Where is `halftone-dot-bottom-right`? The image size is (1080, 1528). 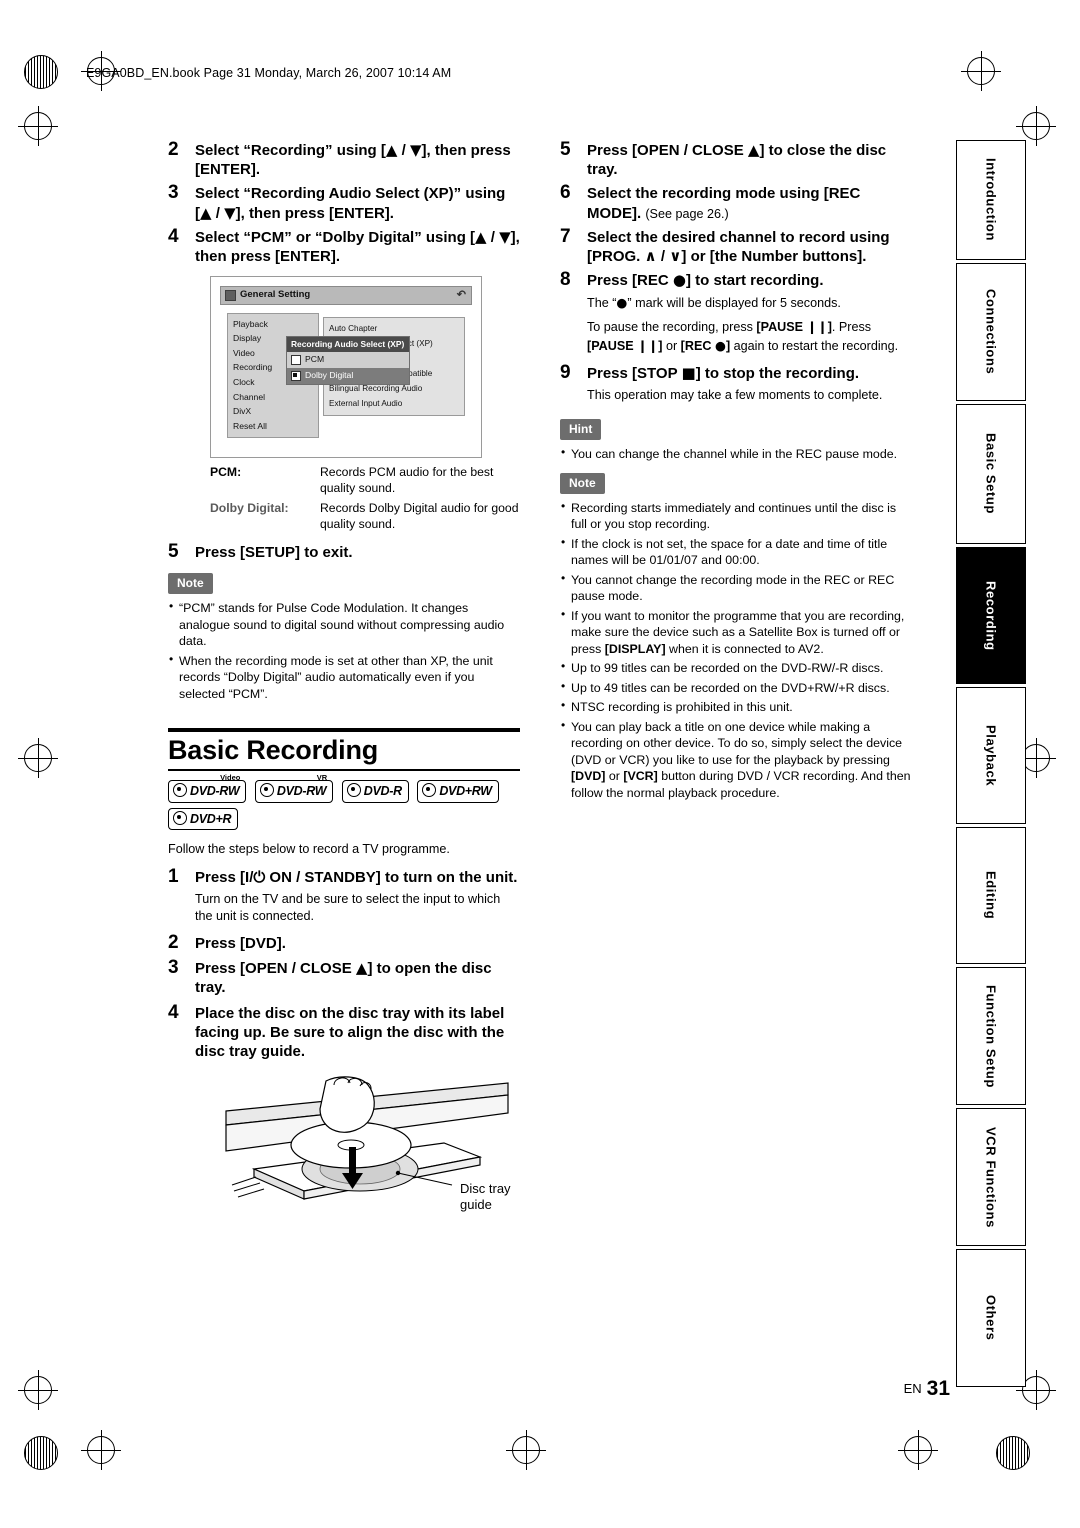
halftone-dot-bottom-right is located at coordinates (1013, 1453).